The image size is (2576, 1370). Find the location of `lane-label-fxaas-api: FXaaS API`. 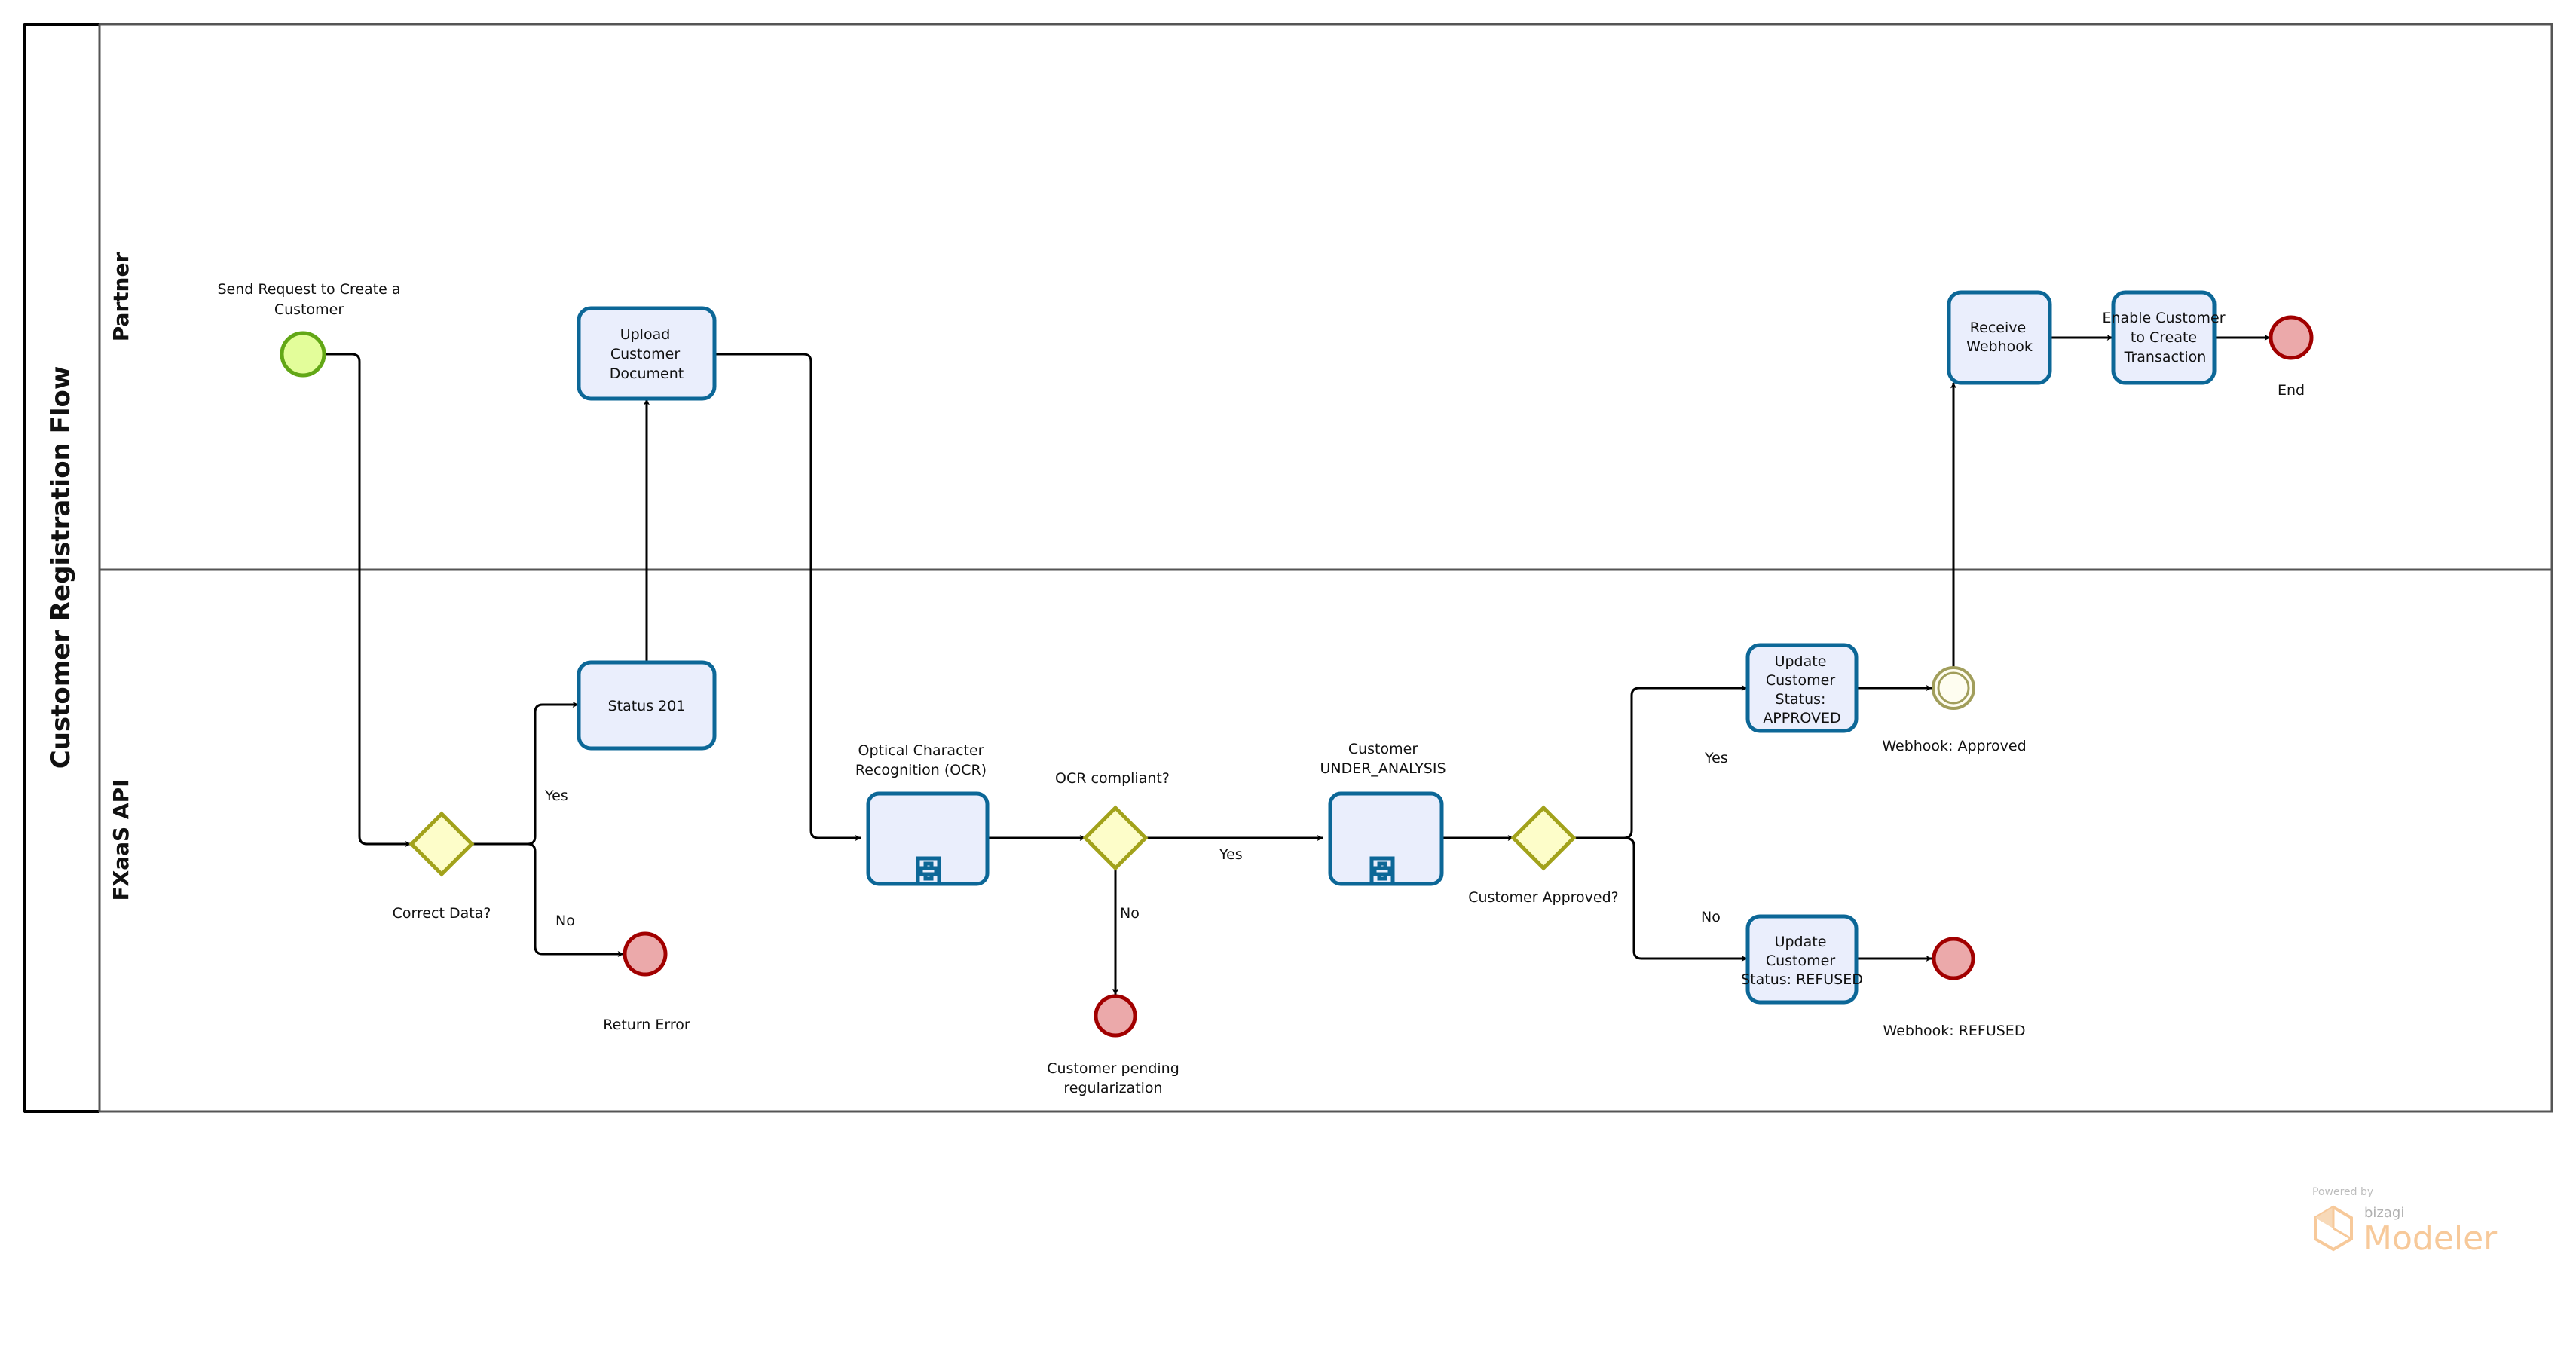

lane-label-fxaas-api: FXaaS API is located at coordinates (121, 840).